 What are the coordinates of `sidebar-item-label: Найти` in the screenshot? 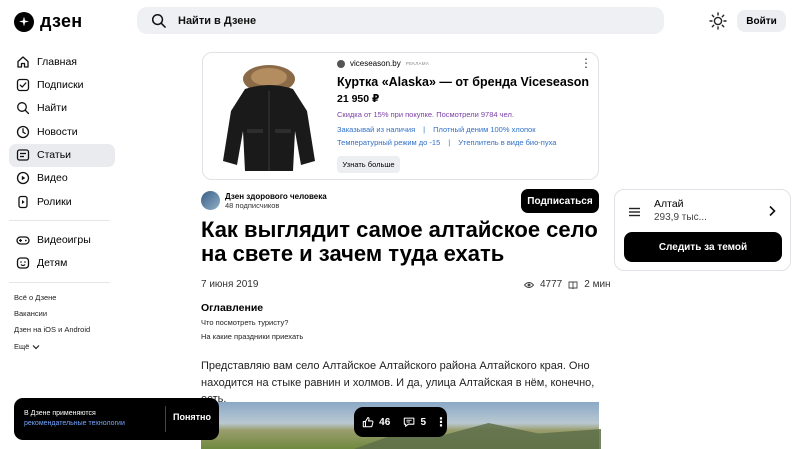 It's located at (52, 108).